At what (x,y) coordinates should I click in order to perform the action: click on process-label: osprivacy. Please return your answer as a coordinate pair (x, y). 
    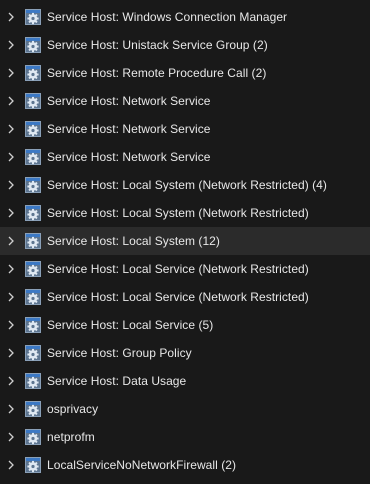
    Looking at the image, I should click on (73, 409).